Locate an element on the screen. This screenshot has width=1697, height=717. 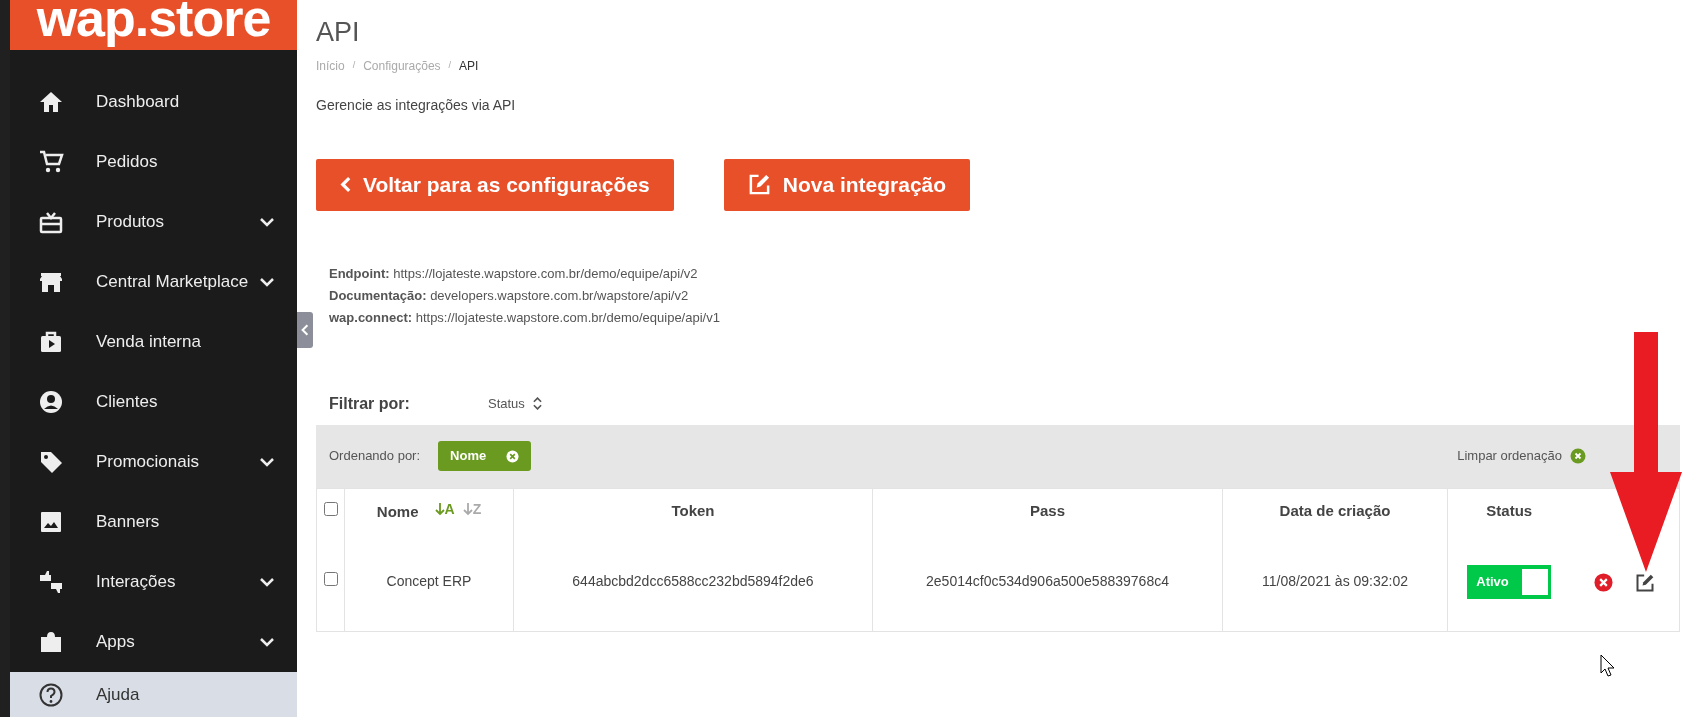
sidebar-item: Apps is located at coordinates (153, 642).